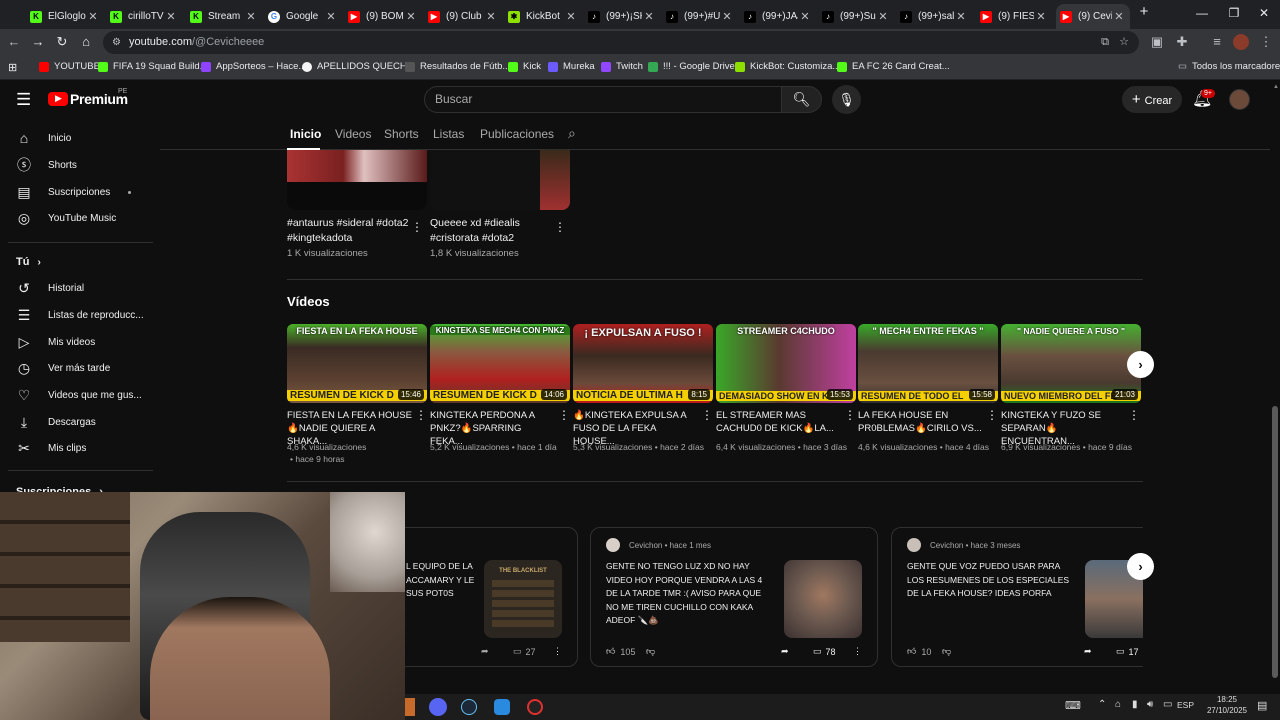 This screenshot has height=720, width=1280. Describe the element at coordinates (463, 16) in the screenshot. I see `browser-tab: ▶ (9) Club ✕` at that location.